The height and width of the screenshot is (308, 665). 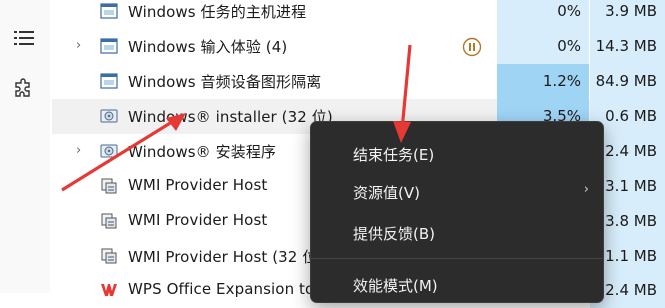 I want to click on memory-value: 14.3 MB, so click(x=626, y=46).